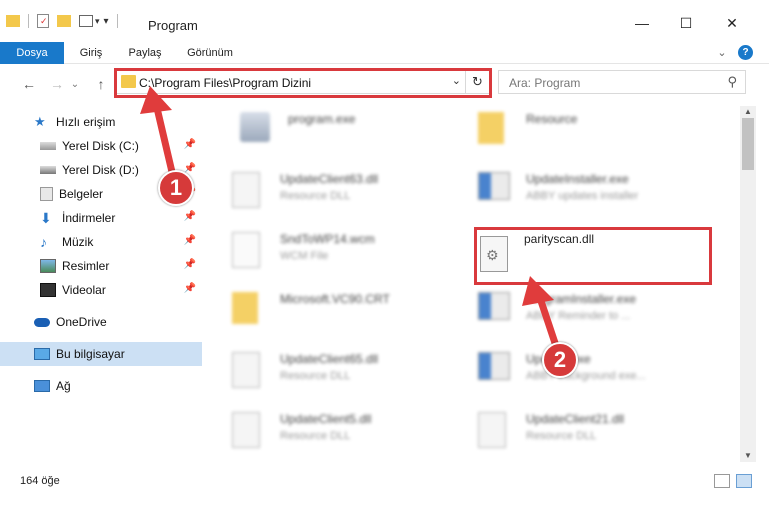 The height and width of the screenshot is (505, 769). Describe the element at coordinates (581, 299) in the screenshot. I see `file-name: ProgramInstaller.exe` at that location.